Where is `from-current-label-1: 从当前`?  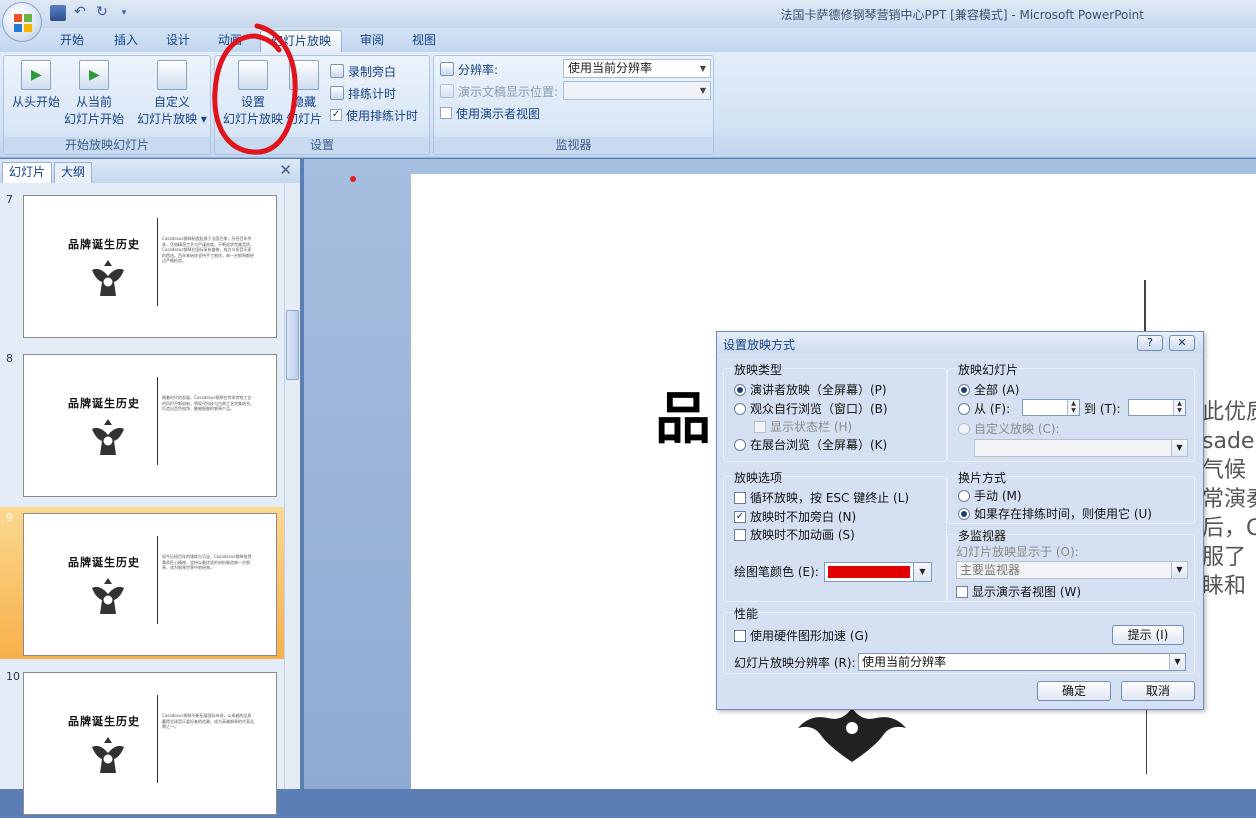
from-current-label-1: 从当前 is located at coordinates (93, 102).